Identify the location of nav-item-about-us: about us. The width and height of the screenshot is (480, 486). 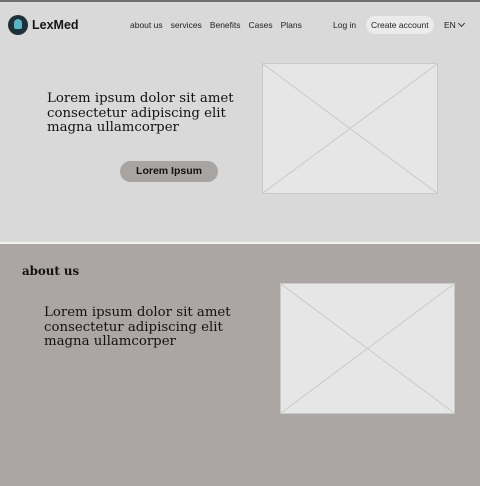
(146, 25).